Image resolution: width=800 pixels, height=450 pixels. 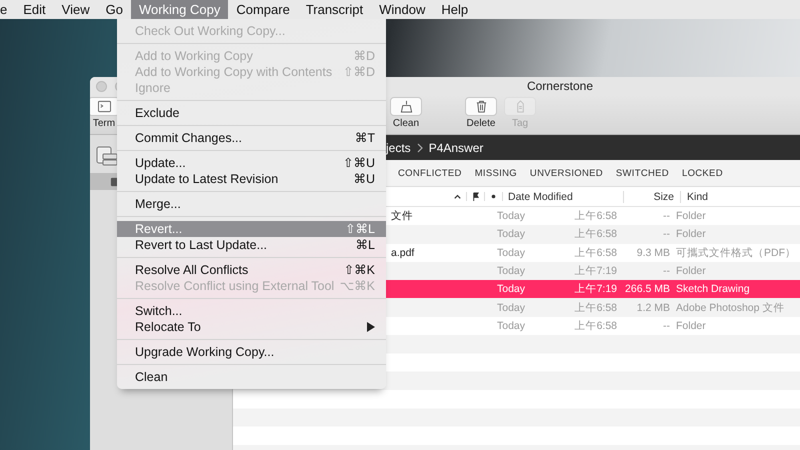 What do you see at coordinates (694, 196) in the screenshot?
I see `column-header: Kind` at bounding box center [694, 196].